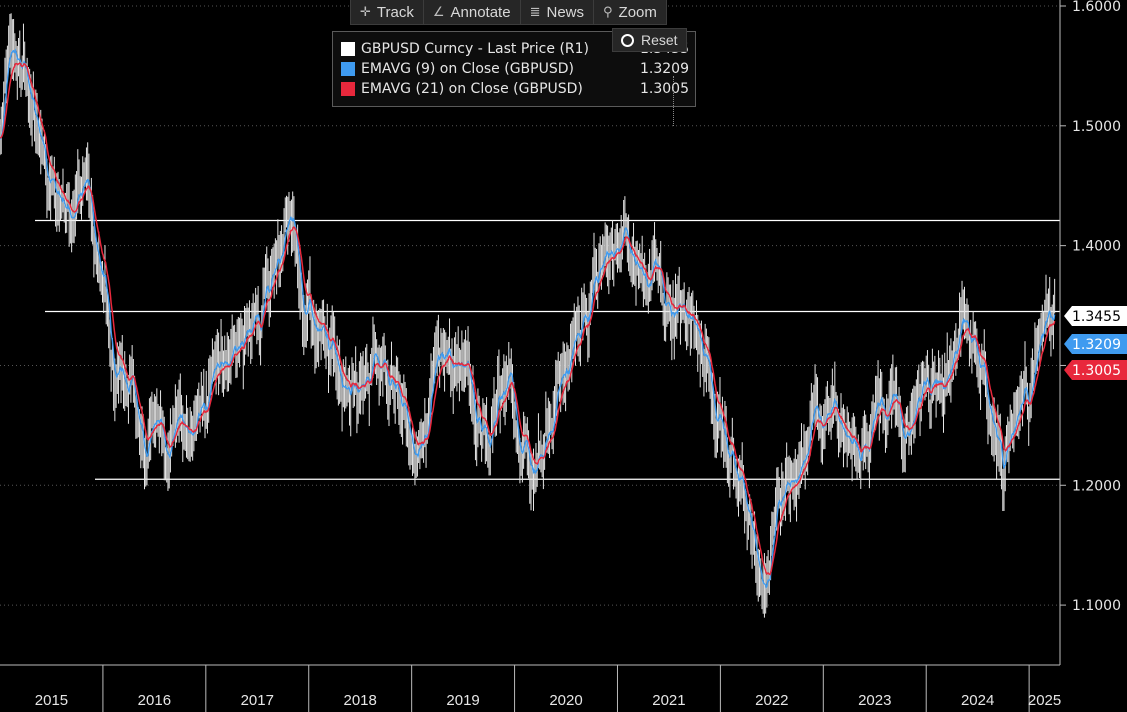  What do you see at coordinates (348, 49) in the screenshot?
I see `legend-swatch-price` at bounding box center [348, 49].